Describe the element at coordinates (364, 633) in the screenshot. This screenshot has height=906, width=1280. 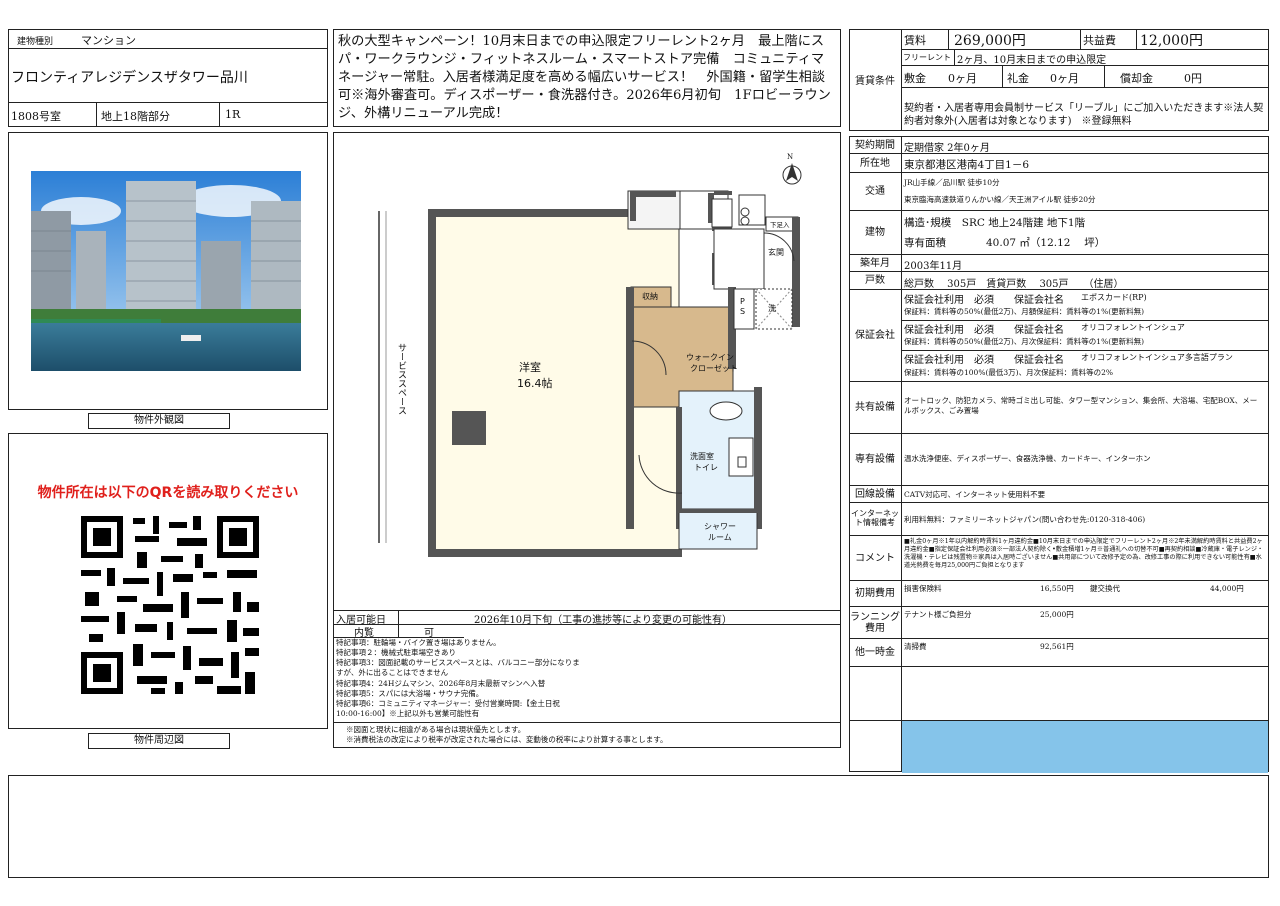
I see `viewing-label: 内覧` at that location.